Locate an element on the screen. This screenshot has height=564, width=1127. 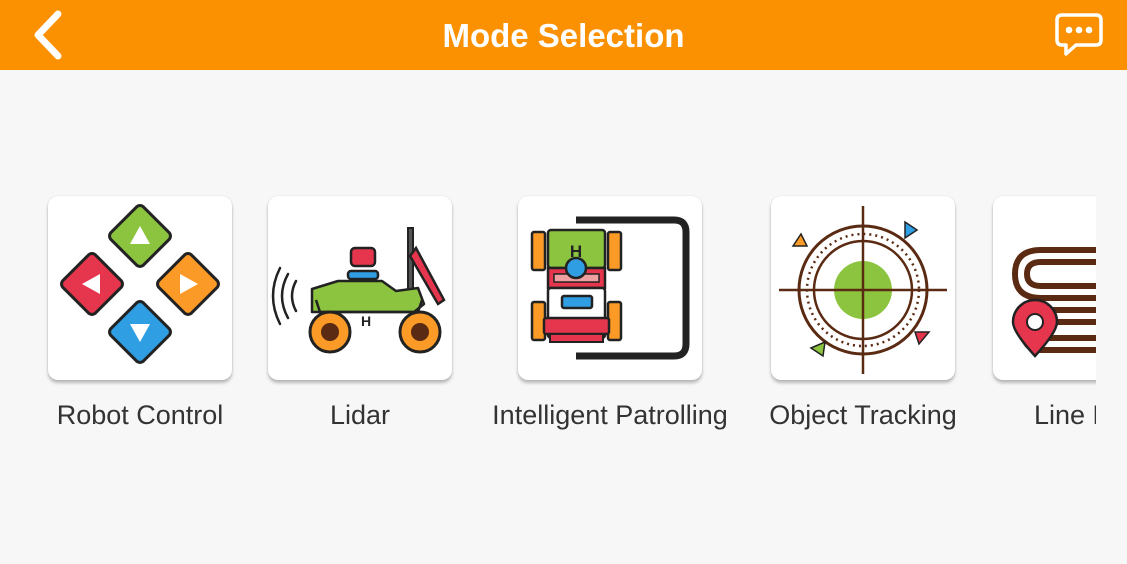
top-bar: Mode Selection is located at coordinates (563, 35).